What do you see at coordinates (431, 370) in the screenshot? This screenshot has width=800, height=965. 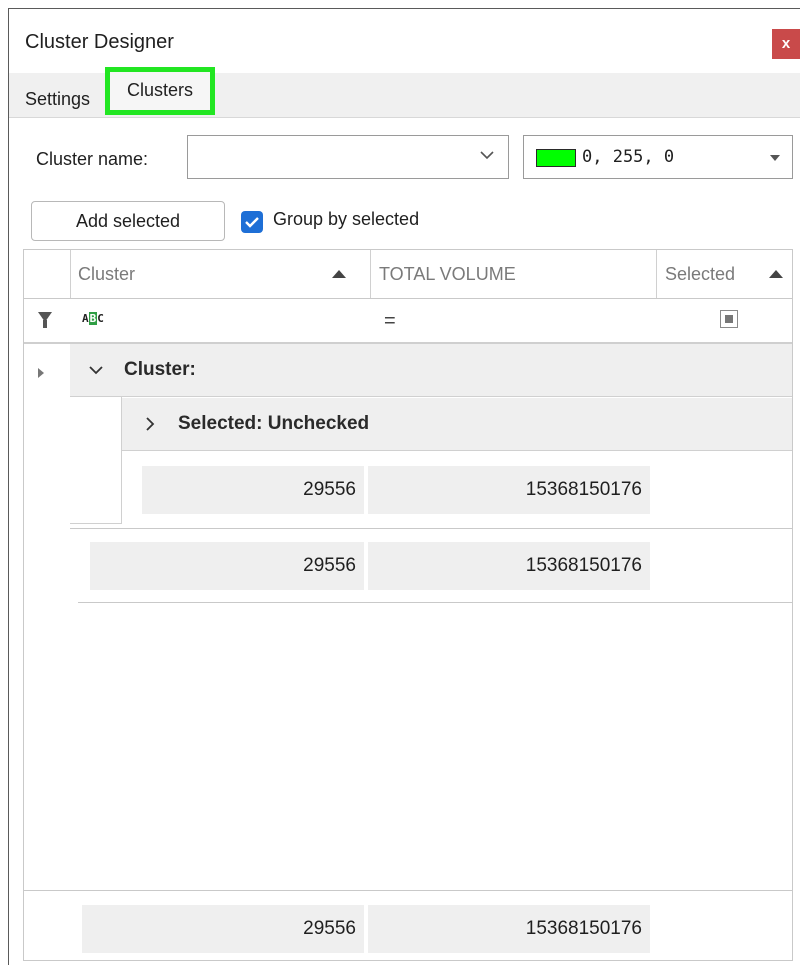 I see `group-row-cluster: Cluster:` at bounding box center [431, 370].